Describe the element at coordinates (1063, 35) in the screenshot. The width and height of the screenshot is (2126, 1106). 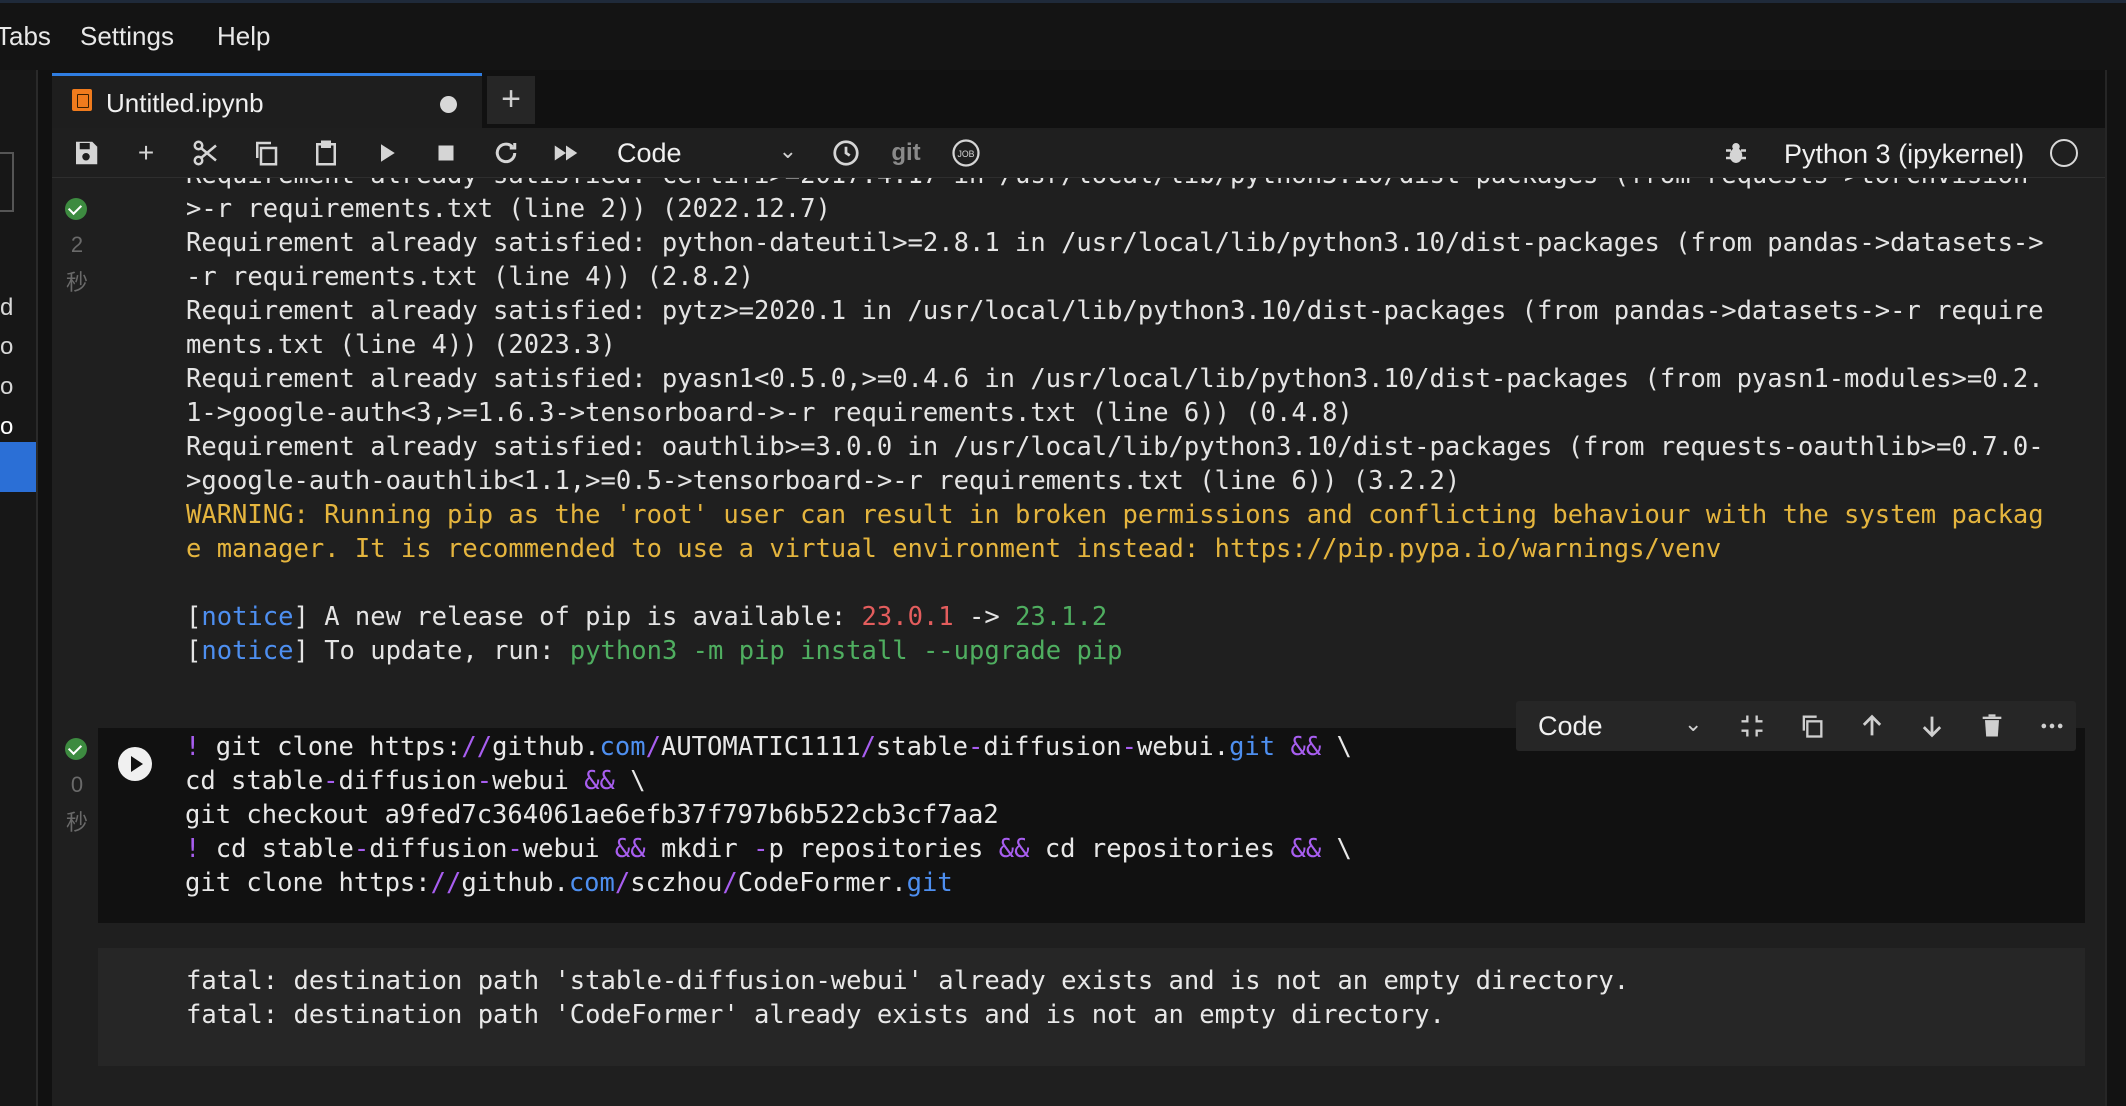
I see `menu-bar: Tabs Settings Help` at that location.